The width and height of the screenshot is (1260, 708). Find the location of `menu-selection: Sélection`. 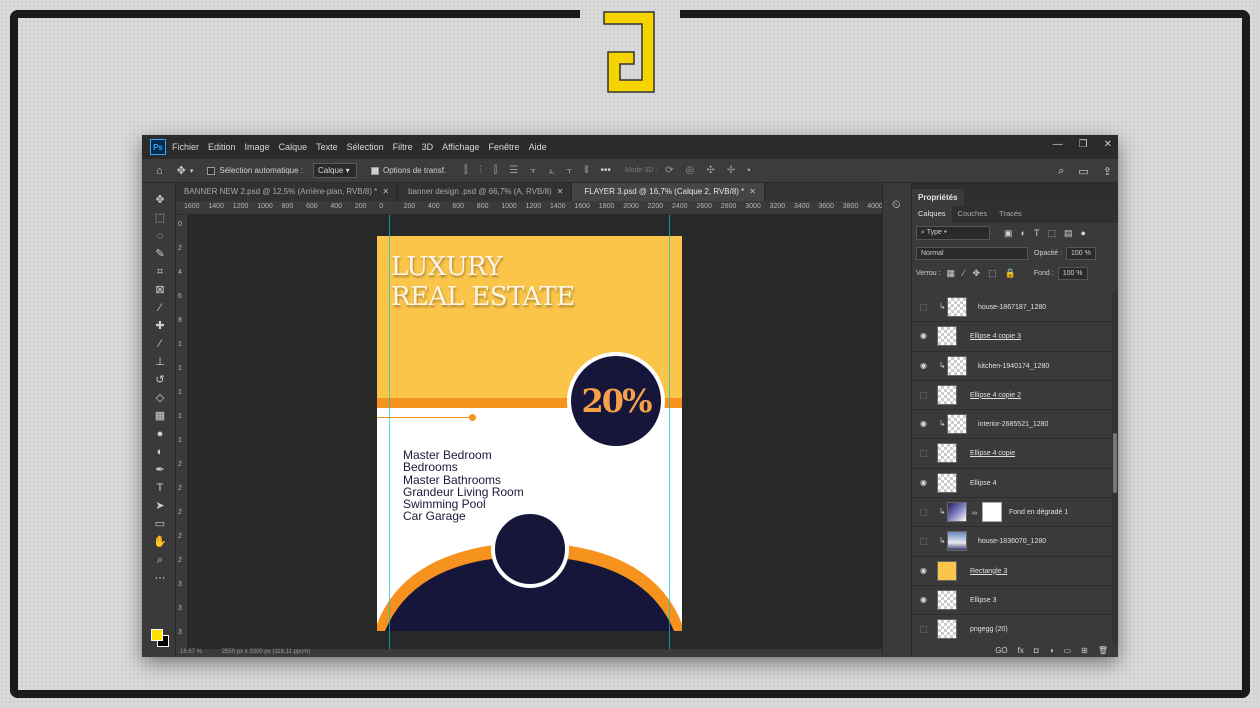

menu-selection: Sélection is located at coordinates (365, 147).